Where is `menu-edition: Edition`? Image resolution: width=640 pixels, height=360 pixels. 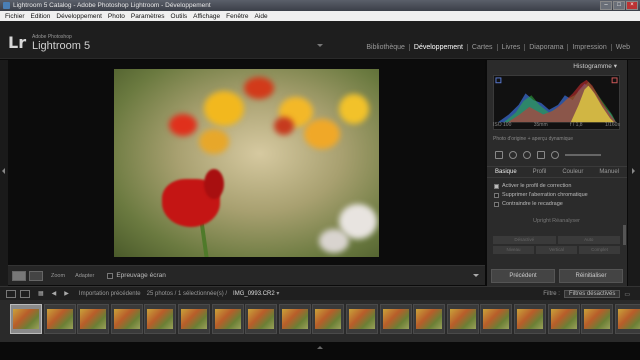 menu-edition: Edition is located at coordinates (41, 16).